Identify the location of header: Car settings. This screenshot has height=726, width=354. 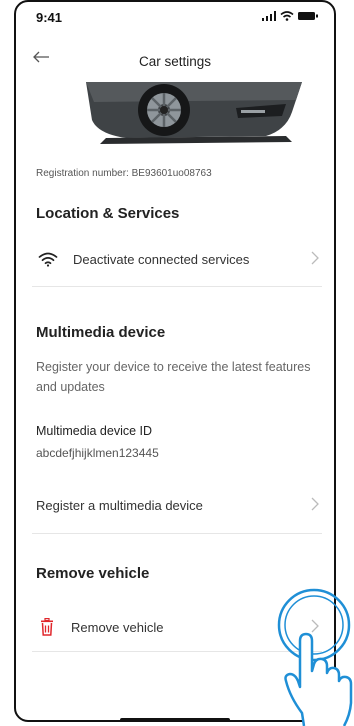
(175, 62).